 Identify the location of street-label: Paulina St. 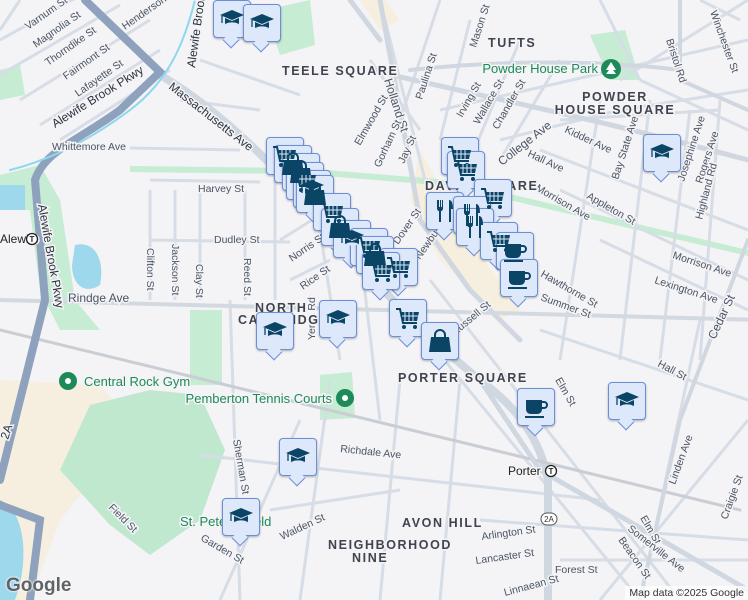
(426, 76).